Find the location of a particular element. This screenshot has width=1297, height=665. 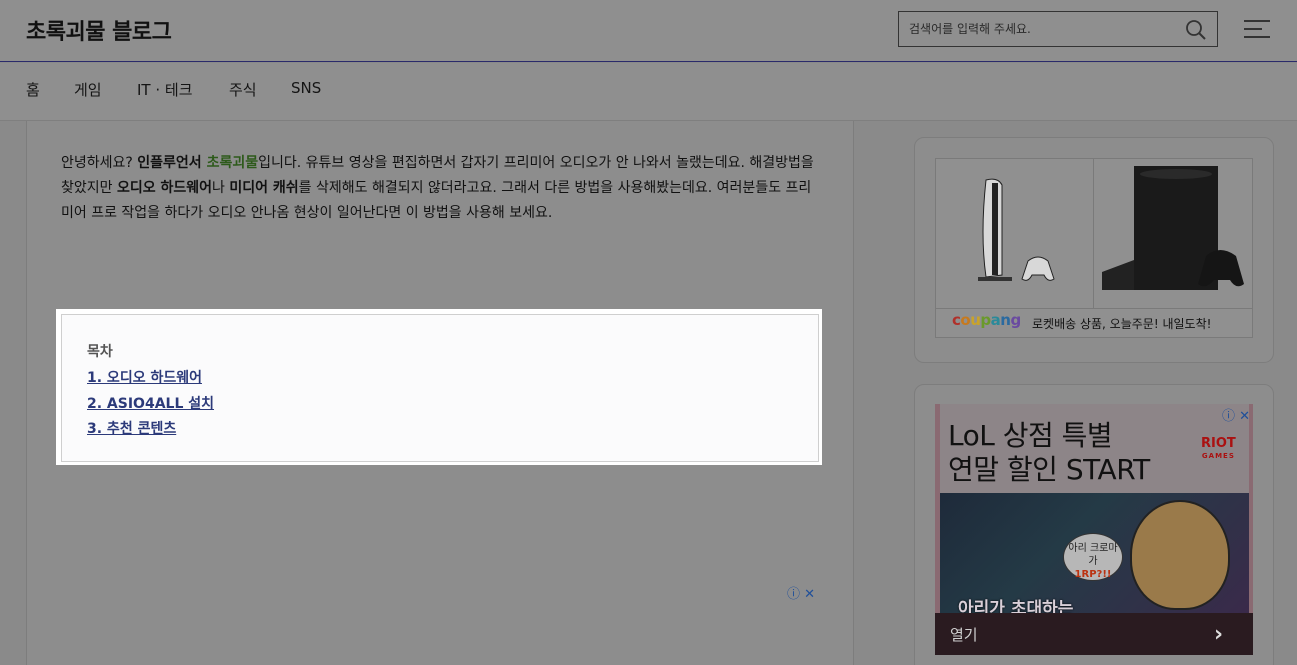

search-box is located at coordinates (1058, 29).